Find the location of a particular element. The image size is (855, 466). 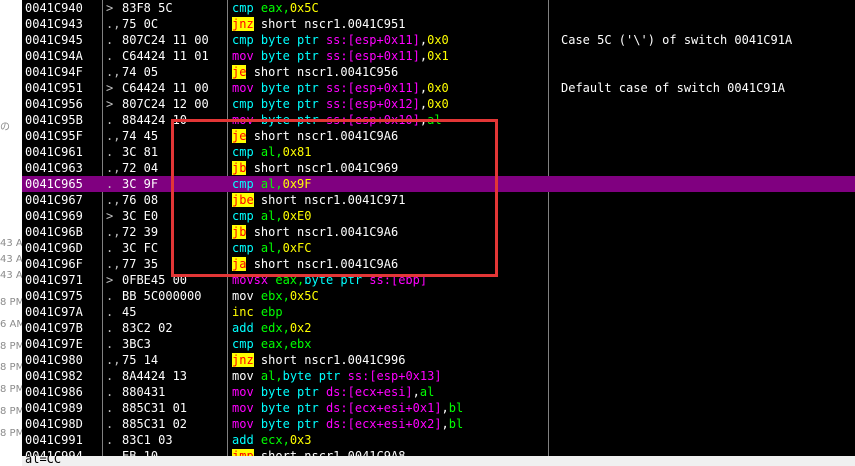

instruction-mnemonic: mov is located at coordinates (243, 296).